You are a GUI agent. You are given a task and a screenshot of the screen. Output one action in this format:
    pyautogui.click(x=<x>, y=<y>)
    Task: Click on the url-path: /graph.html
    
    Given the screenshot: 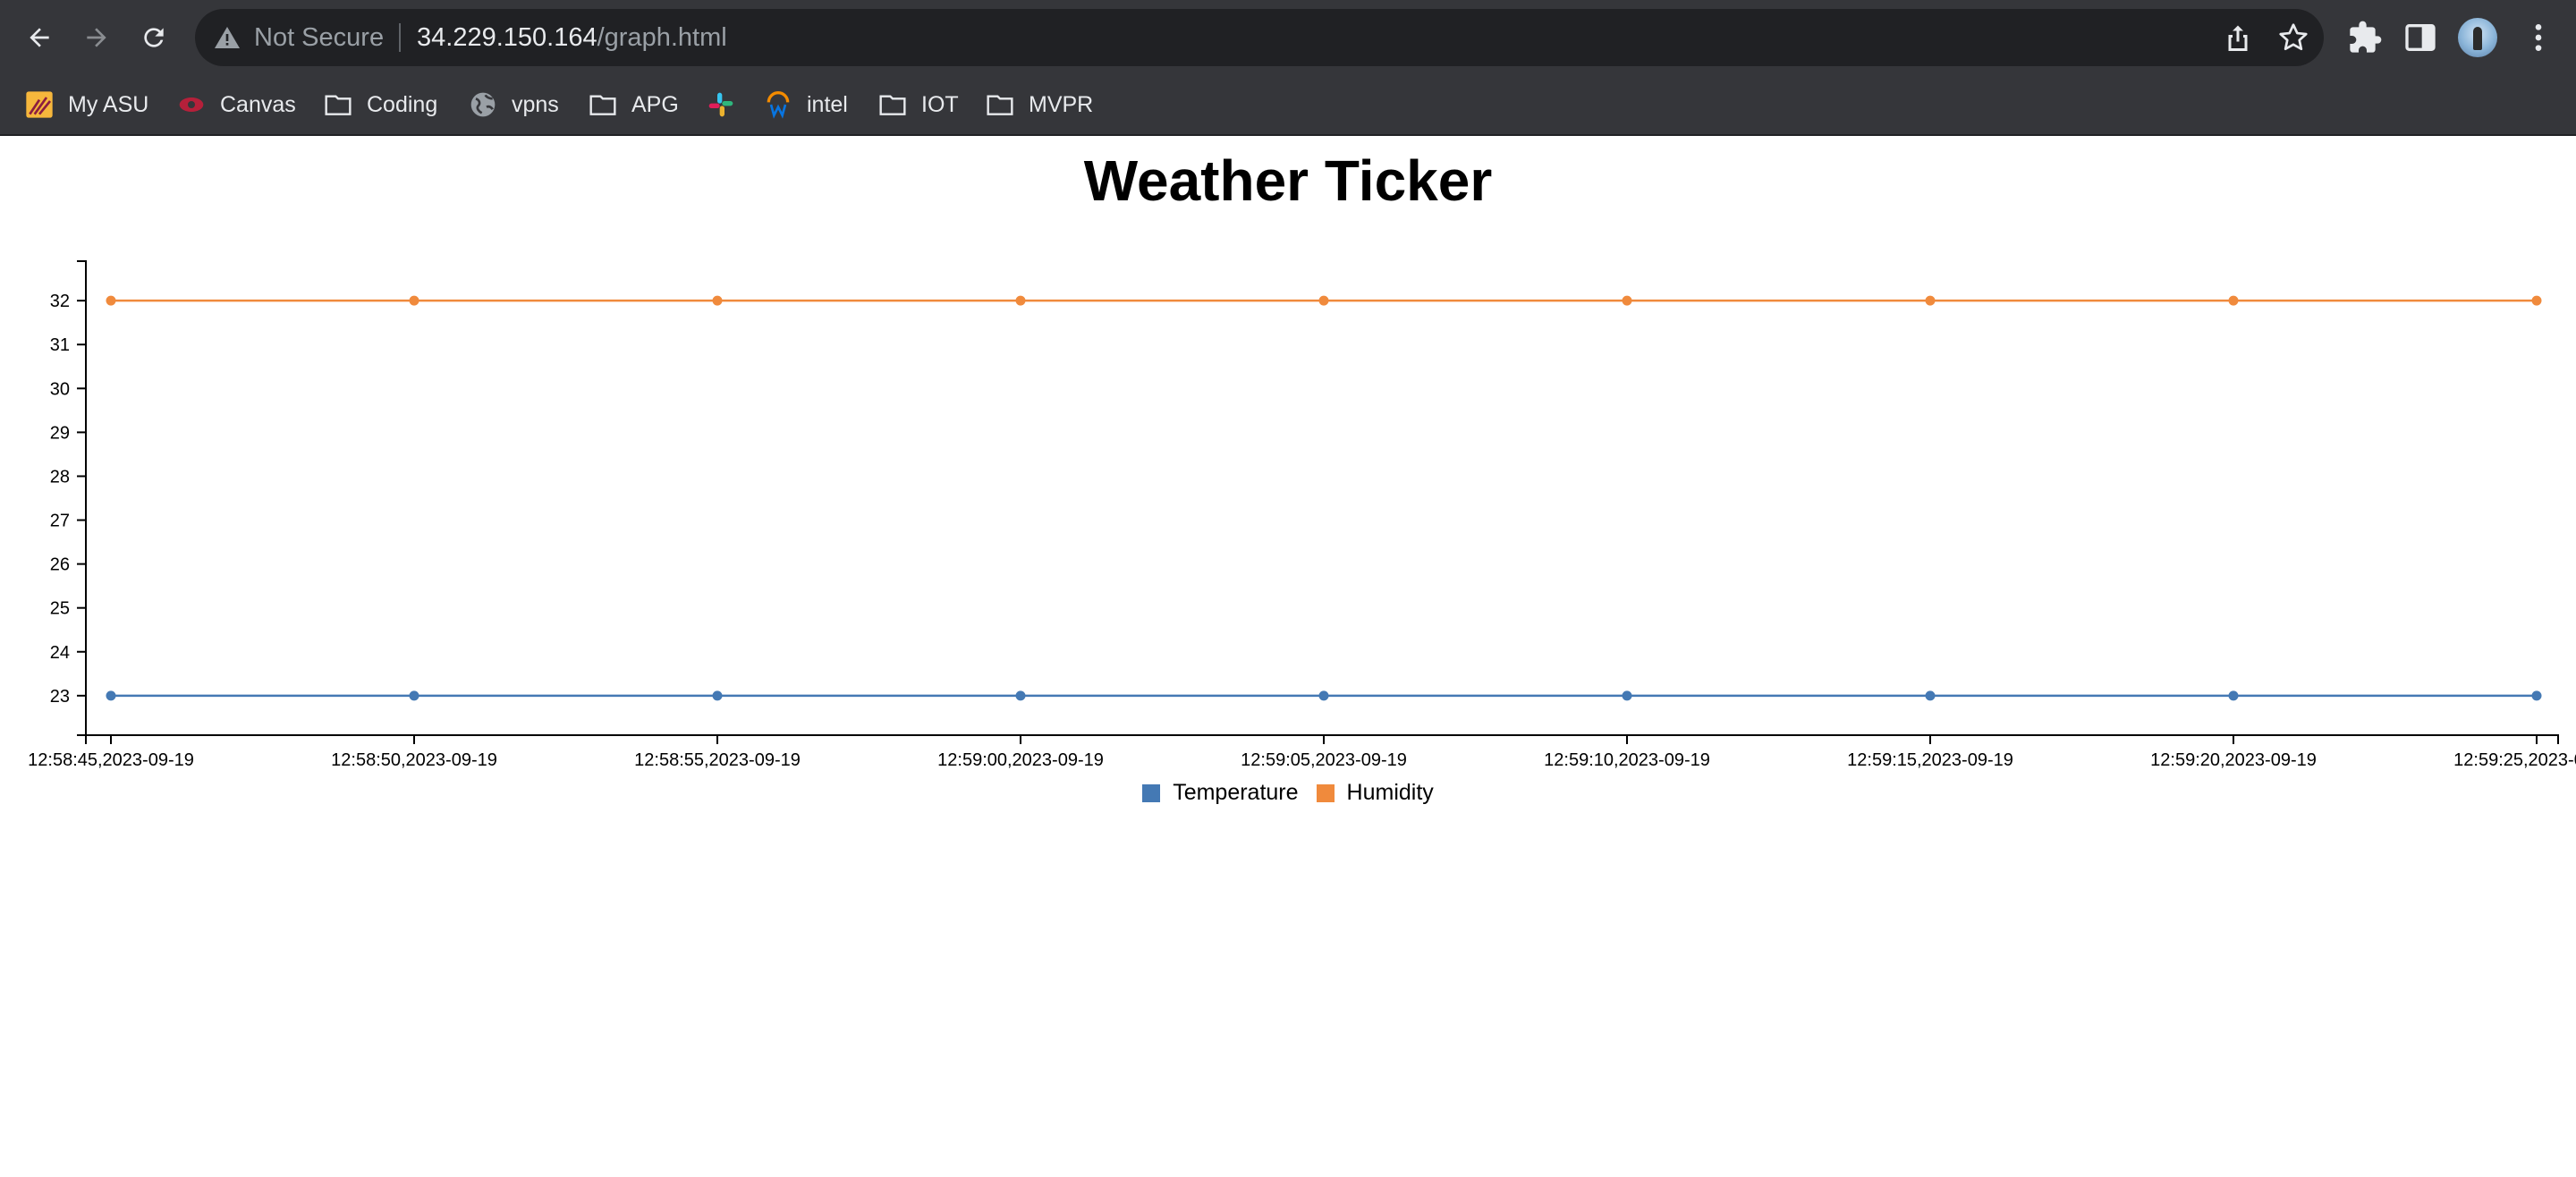 What is the action you would take?
    pyautogui.click(x=662, y=37)
    